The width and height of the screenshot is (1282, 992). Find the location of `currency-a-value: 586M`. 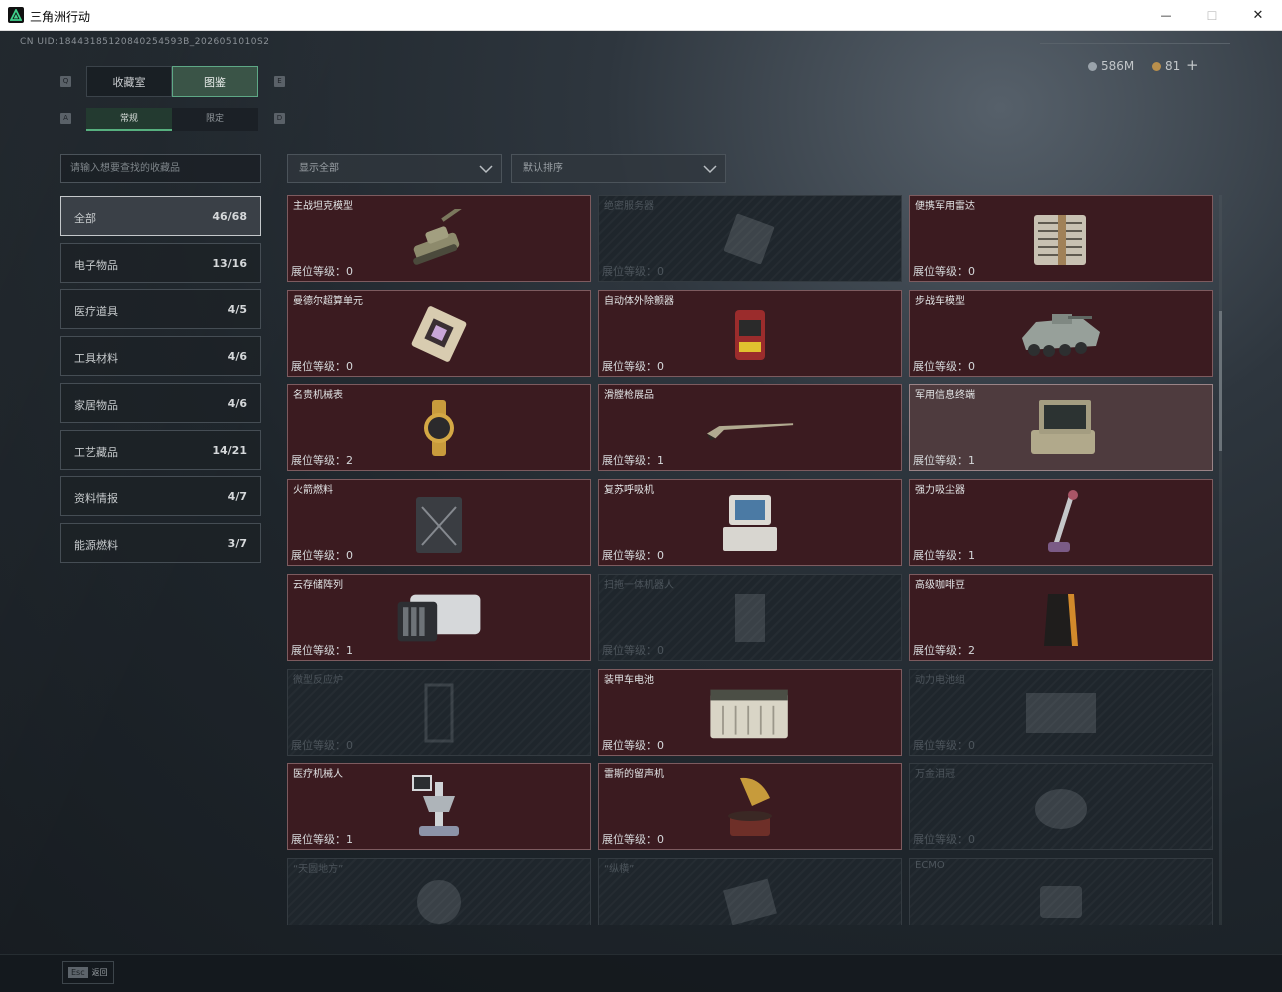

currency-a-value: 586M is located at coordinates (1118, 66).